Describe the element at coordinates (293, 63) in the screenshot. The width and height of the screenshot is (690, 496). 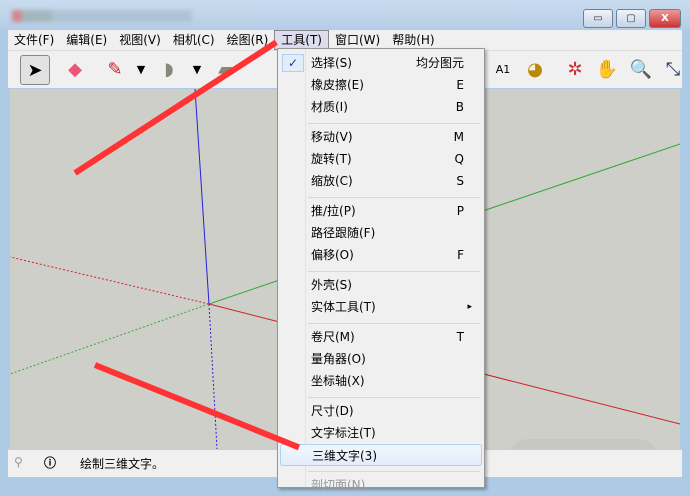
I see `checkmark-icon: ✓` at that location.